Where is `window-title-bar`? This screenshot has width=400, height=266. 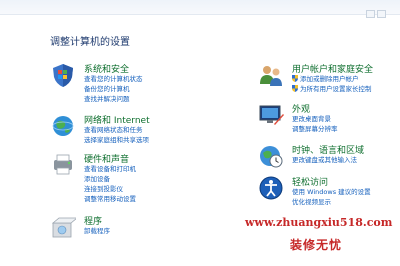
window-title-bar is located at coordinates (200, 9).